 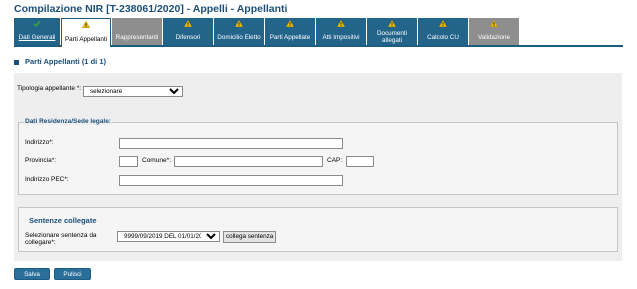 I want to click on tab-label: Validazione, so click(x=494, y=37).